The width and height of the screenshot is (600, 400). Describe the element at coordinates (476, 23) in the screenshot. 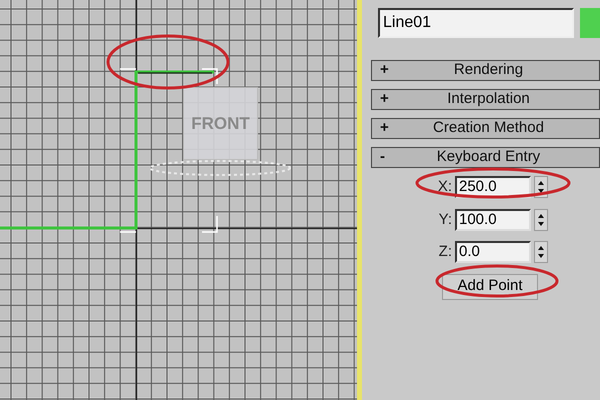

I see `name-field: Line01` at that location.